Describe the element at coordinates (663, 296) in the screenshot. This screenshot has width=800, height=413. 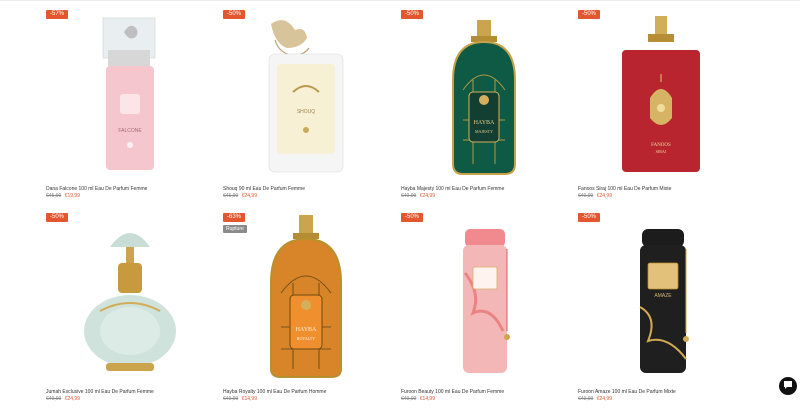
I see `furoon-amaze-label: AMAZE` at that location.